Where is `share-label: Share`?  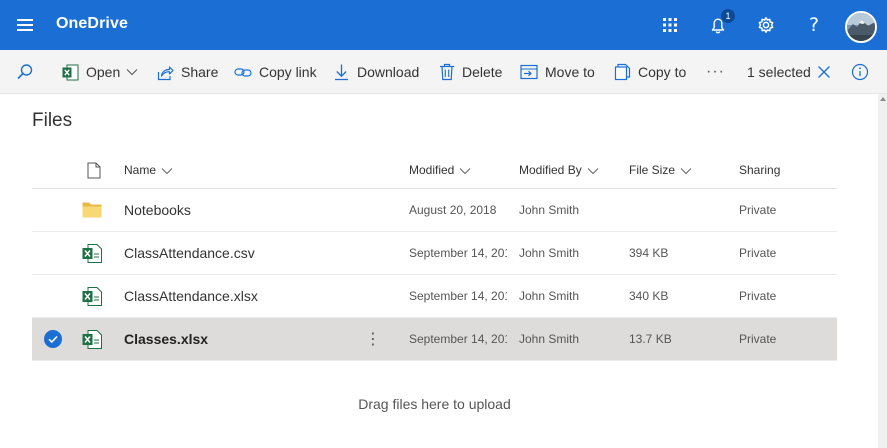
share-label: Share is located at coordinates (200, 72).